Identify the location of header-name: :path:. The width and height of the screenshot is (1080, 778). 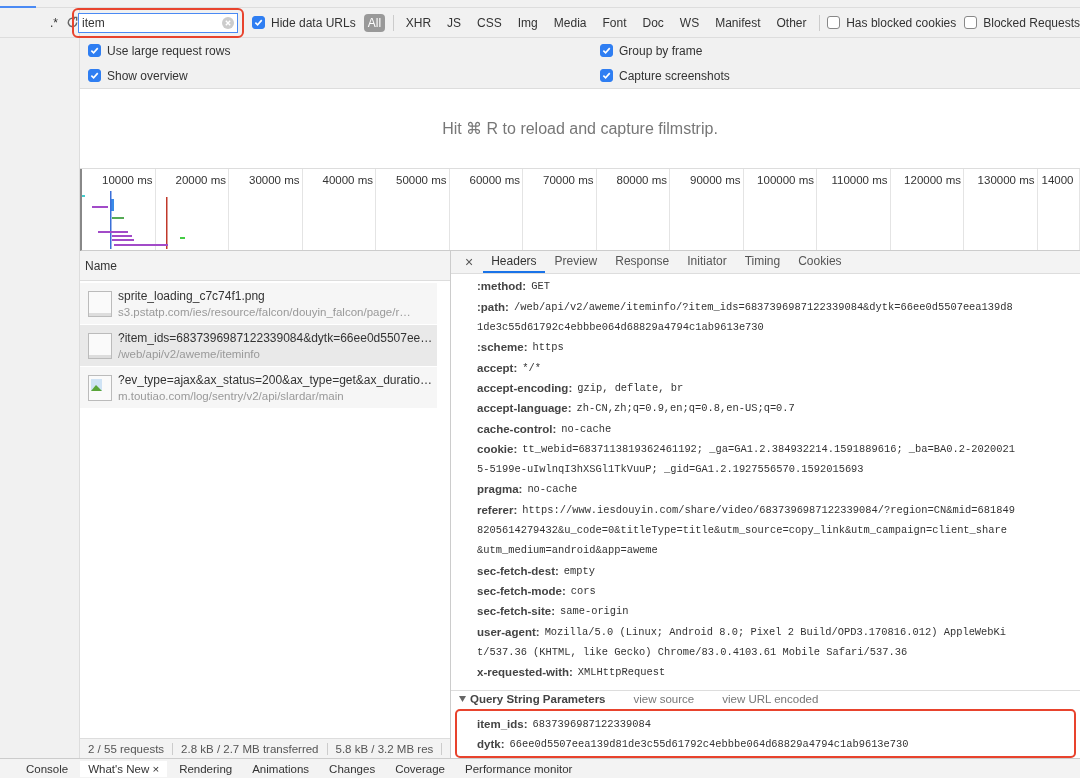
(493, 306).